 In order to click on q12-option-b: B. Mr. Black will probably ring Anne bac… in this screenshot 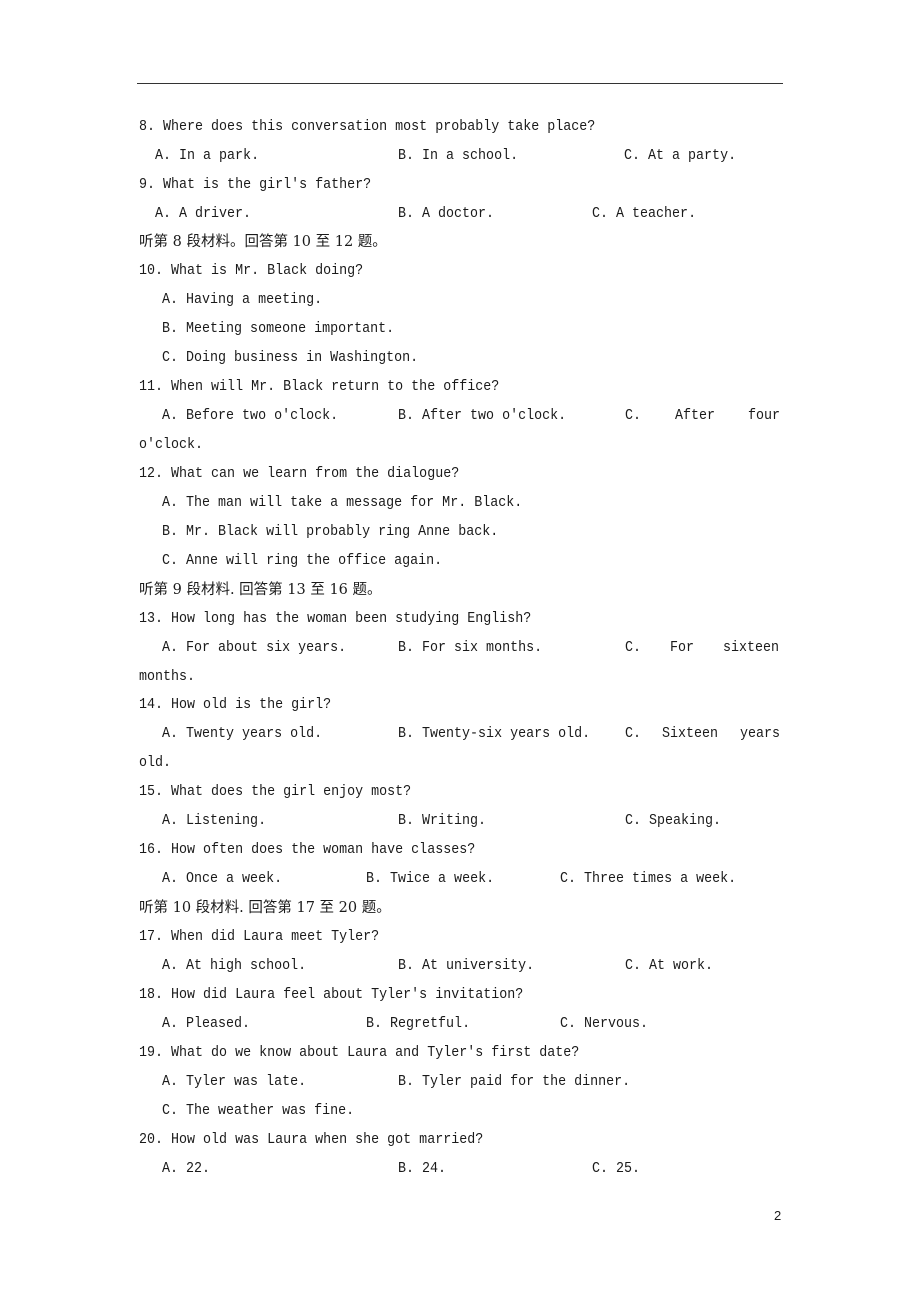, I will do `click(330, 532)`.